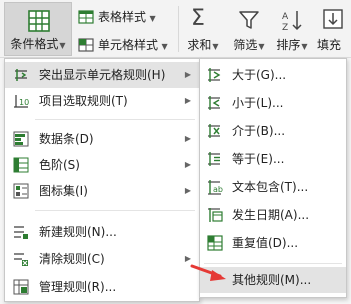  Describe the element at coordinates (288, 45) in the screenshot. I see `sort-label: 排序` at that location.